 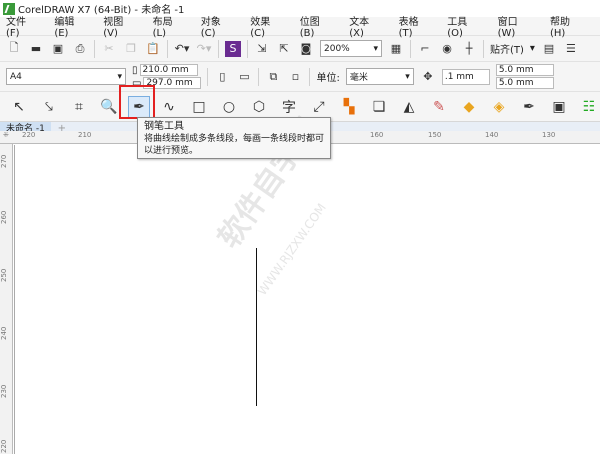 What do you see at coordinates (119, 26) in the screenshot?
I see `menu-view: 视图(V)` at bounding box center [119, 26].